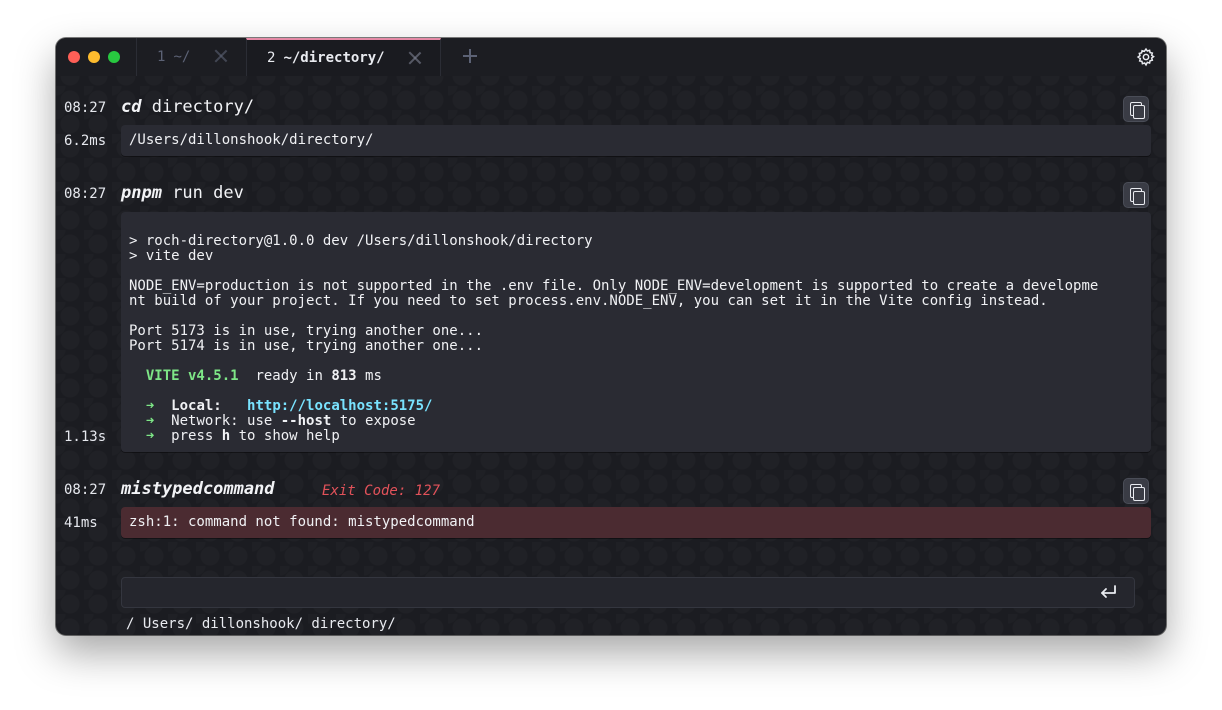 This screenshot has height=710, width=1222. Describe the element at coordinates (196, 436) in the screenshot. I see `help-text: press` at that location.